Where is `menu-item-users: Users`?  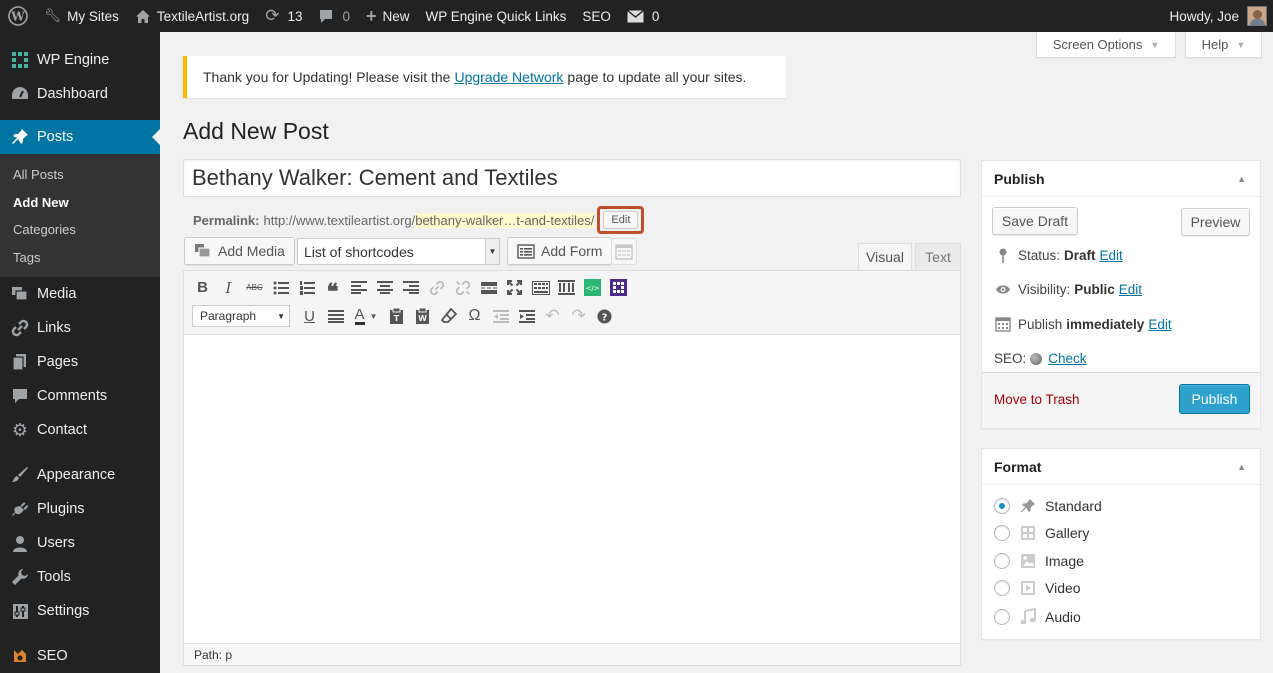 menu-item-users: Users is located at coordinates (80, 543).